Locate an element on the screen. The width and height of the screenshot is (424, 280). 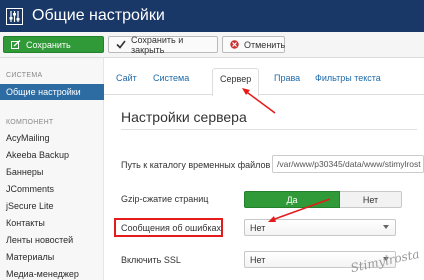
error-reporting-value: Нет is located at coordinates (258, 227).